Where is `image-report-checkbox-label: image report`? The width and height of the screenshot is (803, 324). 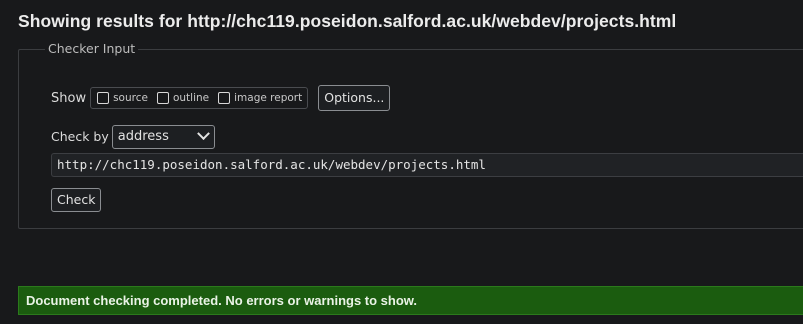 image-report-checkbox-label: image report is located at coordinates (268, 98).